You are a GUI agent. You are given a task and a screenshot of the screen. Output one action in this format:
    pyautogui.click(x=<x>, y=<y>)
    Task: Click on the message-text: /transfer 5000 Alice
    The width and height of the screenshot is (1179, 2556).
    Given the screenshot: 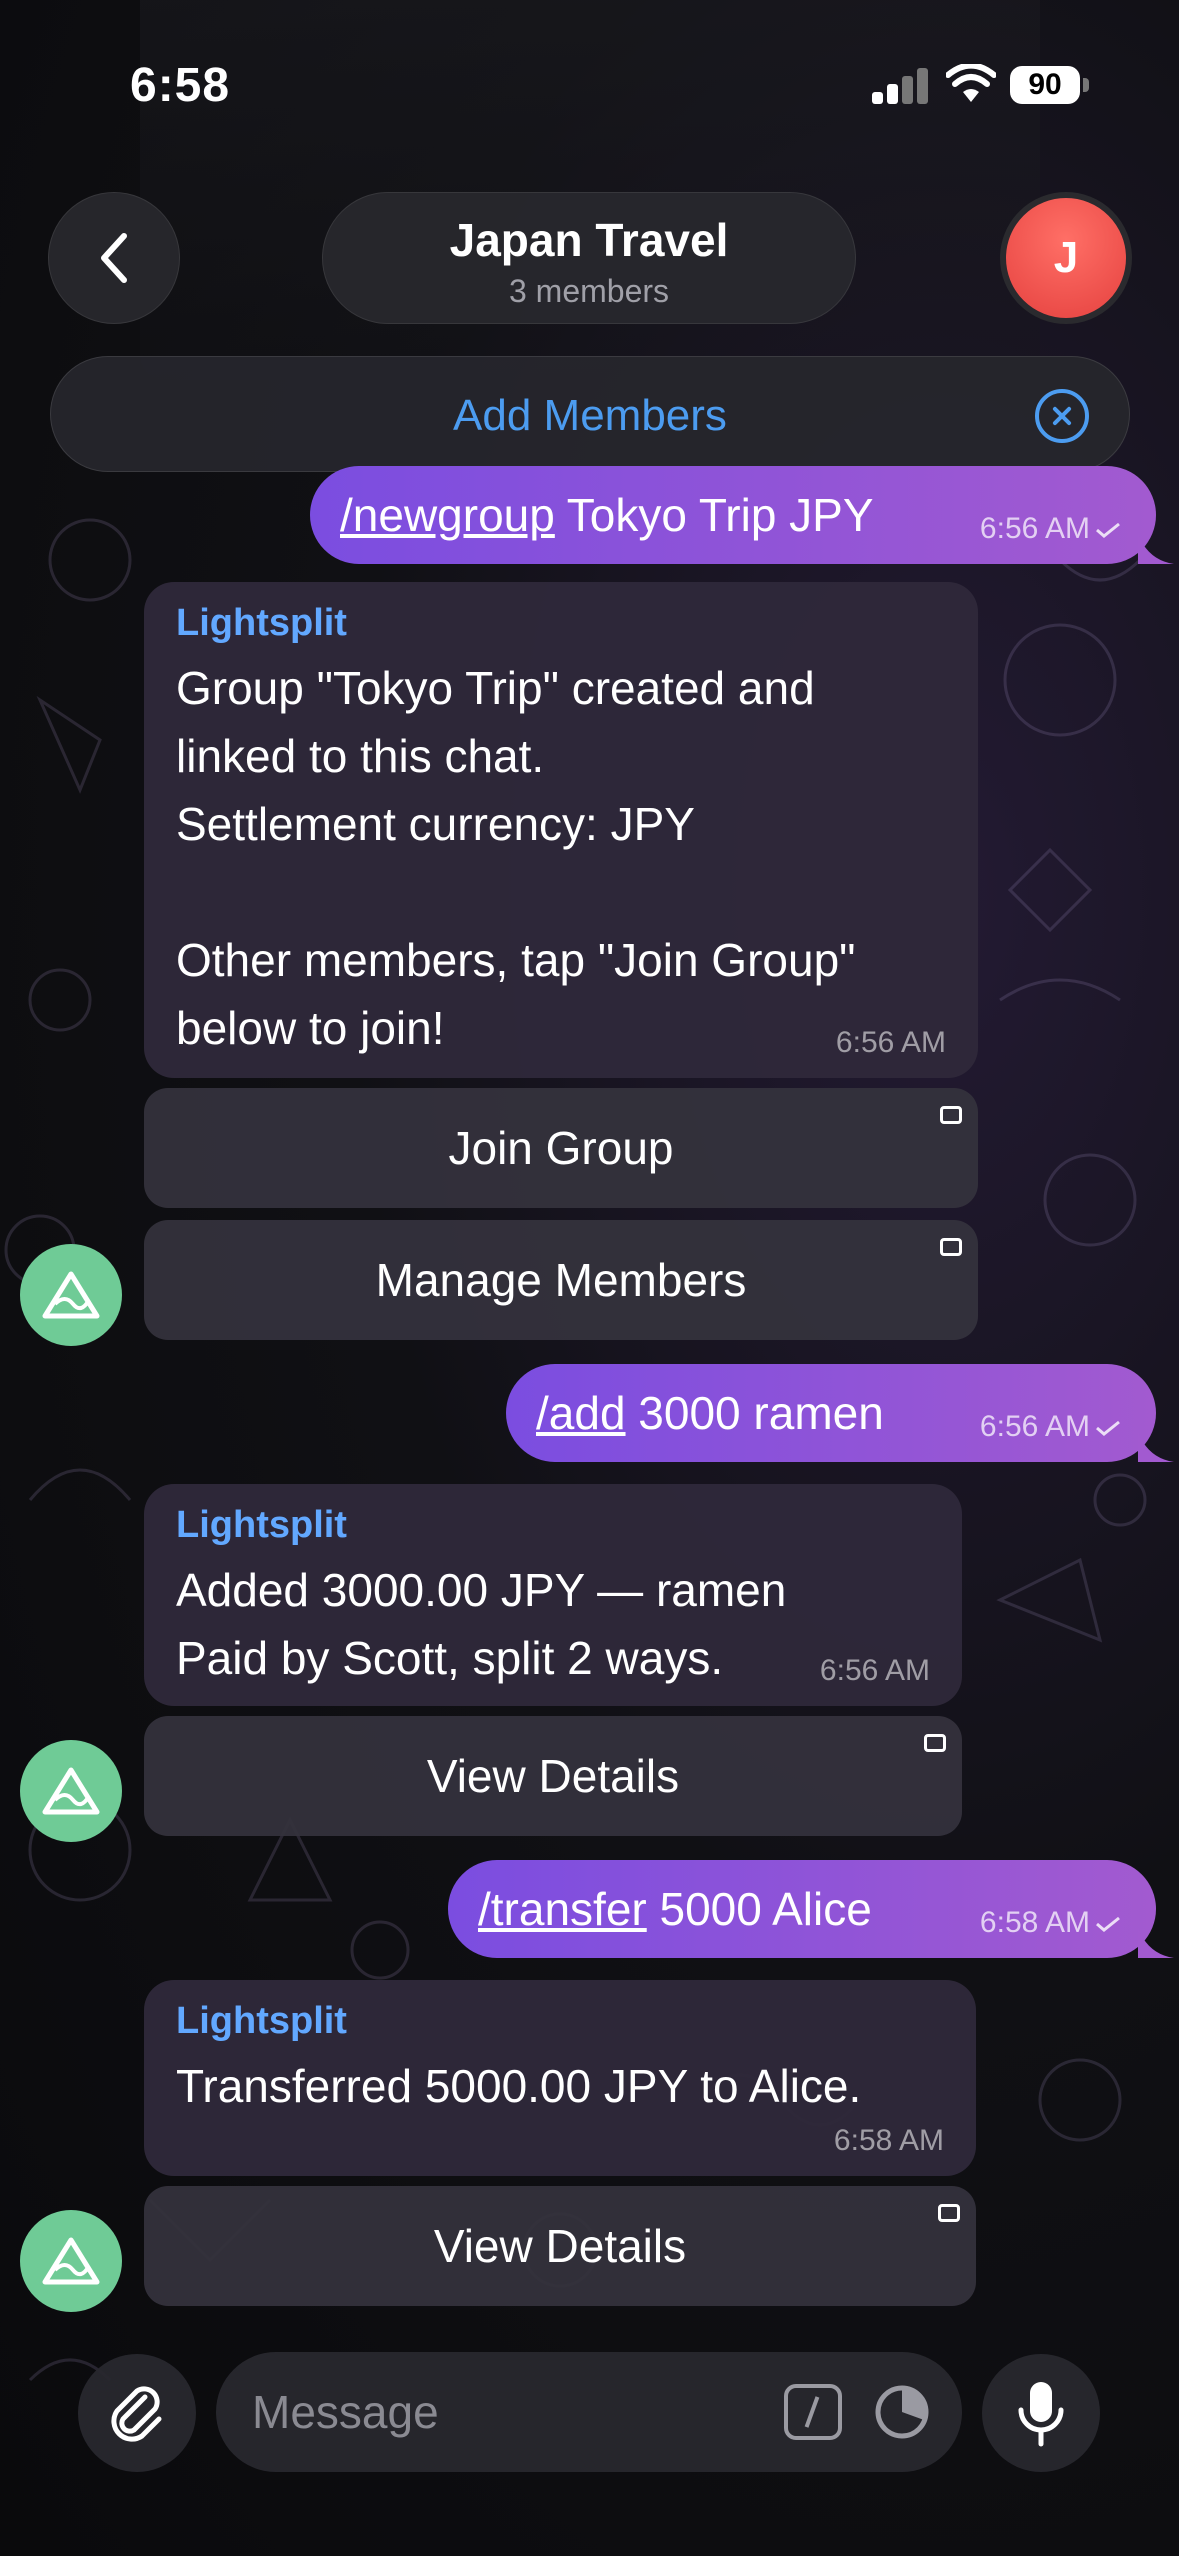 What is the action you would take?
    pyautogui.click(x=675, y=1909)
    